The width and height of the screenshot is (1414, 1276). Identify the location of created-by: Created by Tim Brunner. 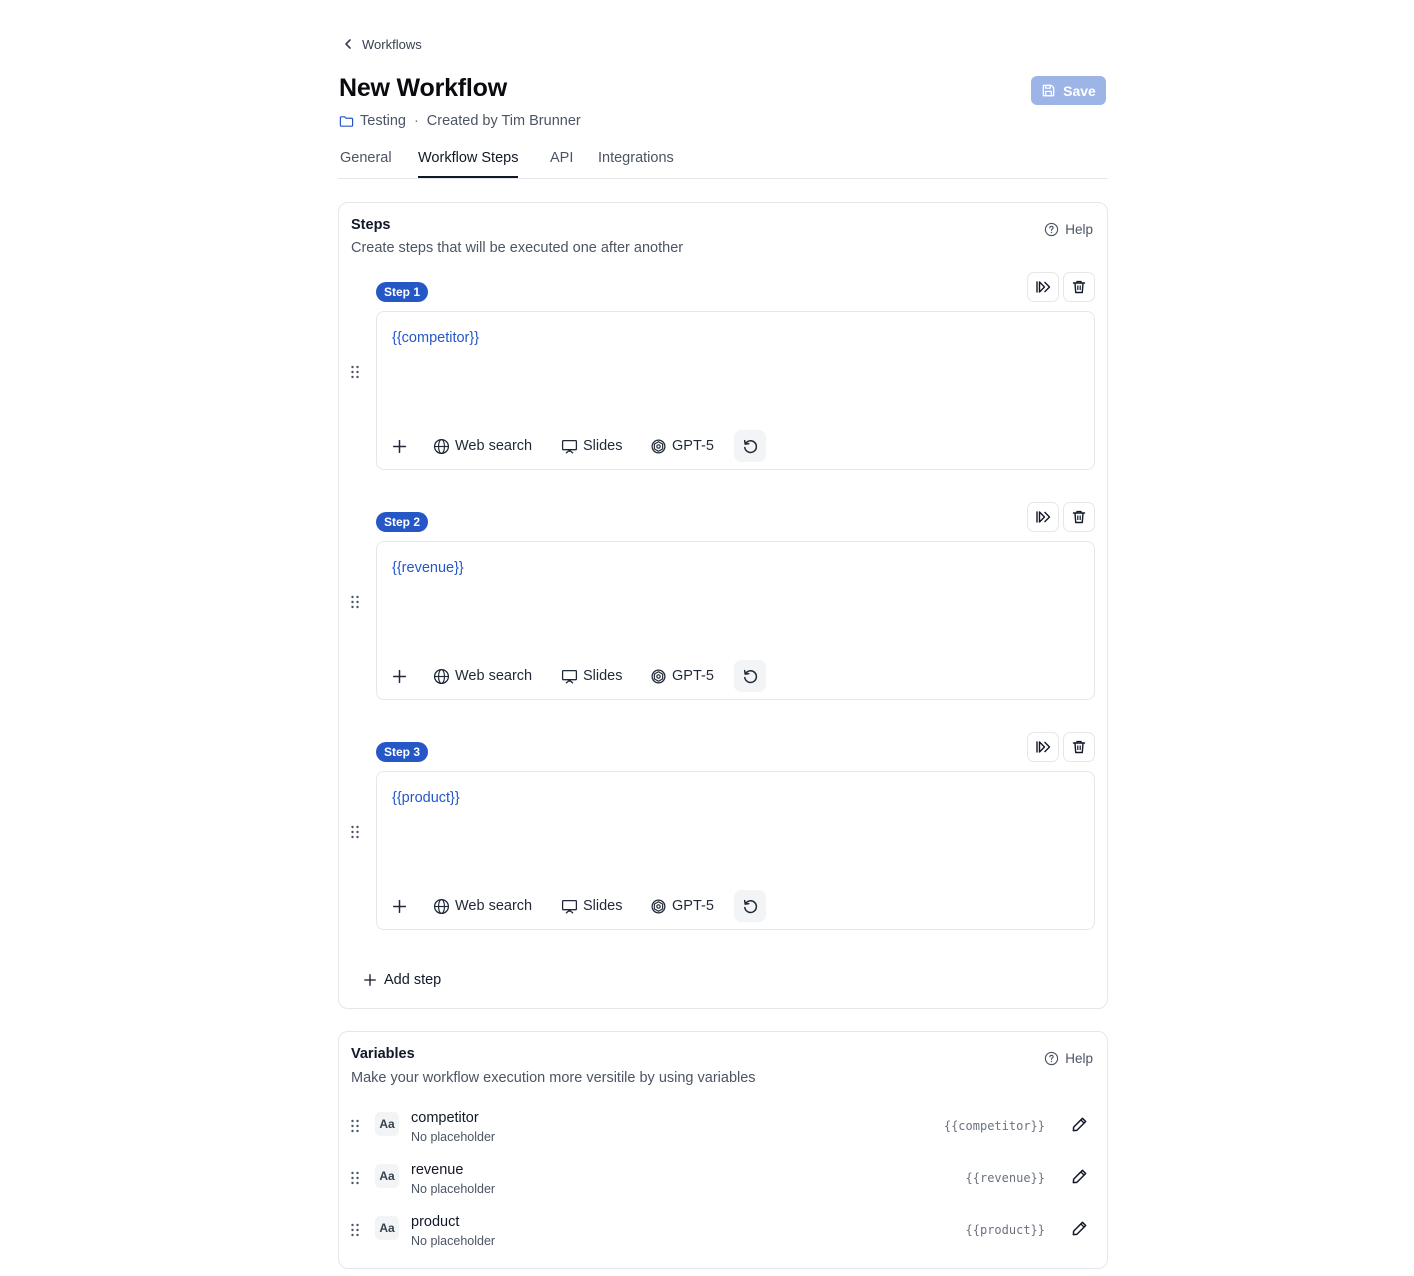
(503, 121).